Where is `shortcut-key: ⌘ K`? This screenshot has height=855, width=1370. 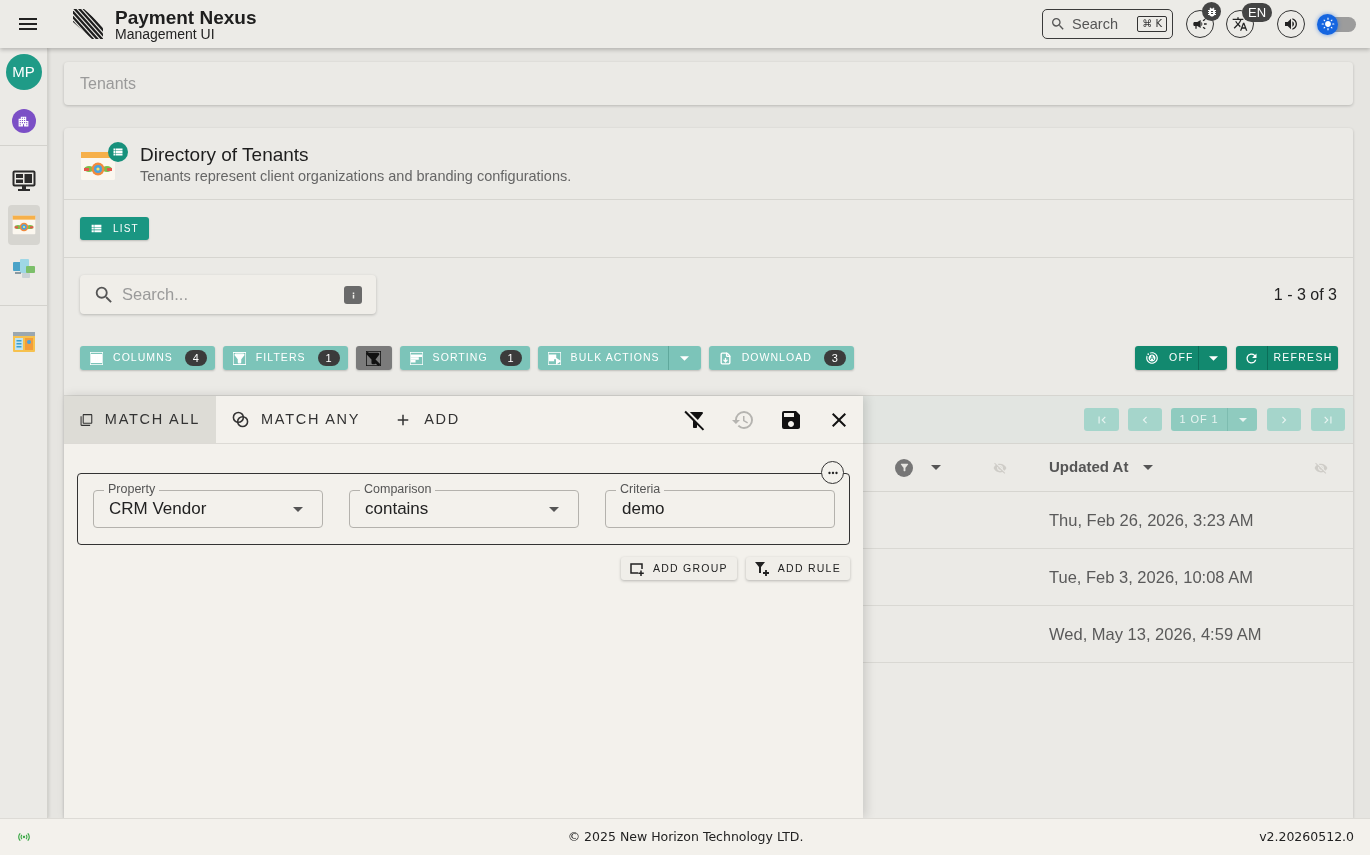
shortcut-key: ⌘ K is located at coordinates (1152, 24).